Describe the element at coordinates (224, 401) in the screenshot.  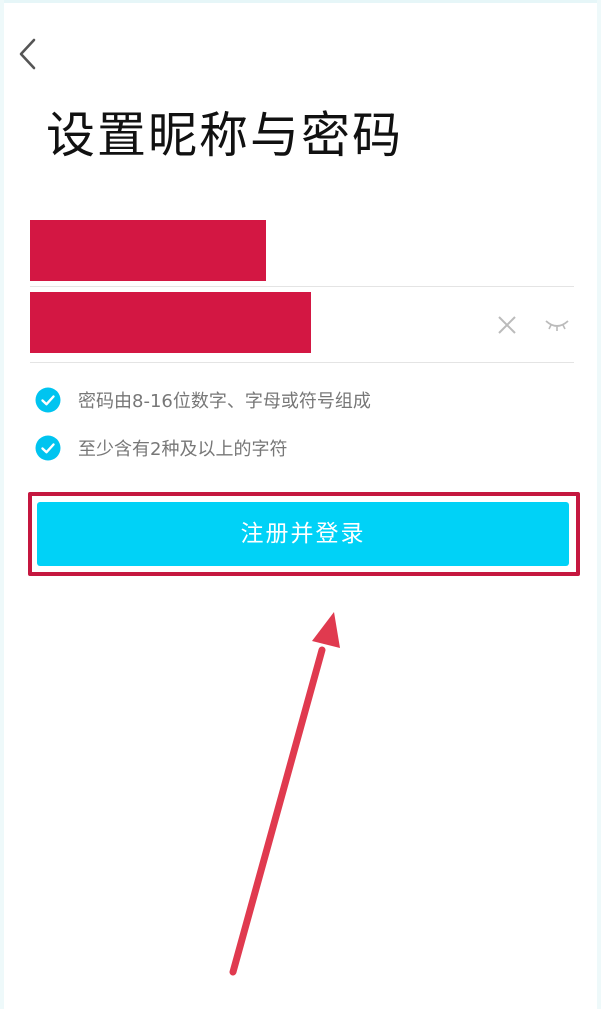
I see `rule-text: 密码由8-16位数字、字母或符号组成` at that location.